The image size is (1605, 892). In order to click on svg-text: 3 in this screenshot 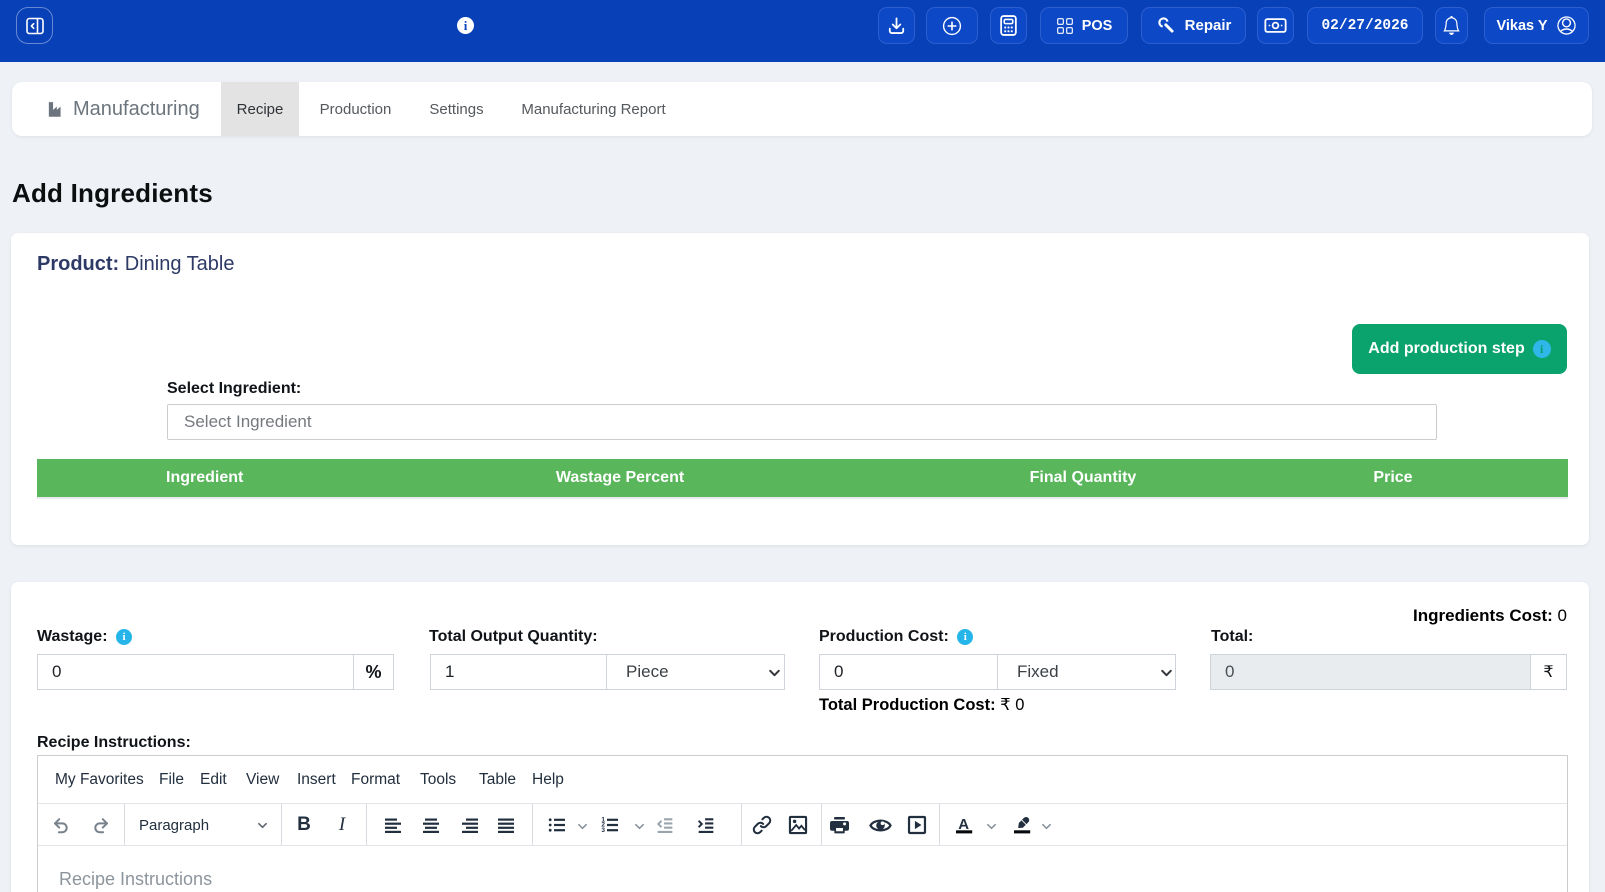, I will do `click(603, 830)`.